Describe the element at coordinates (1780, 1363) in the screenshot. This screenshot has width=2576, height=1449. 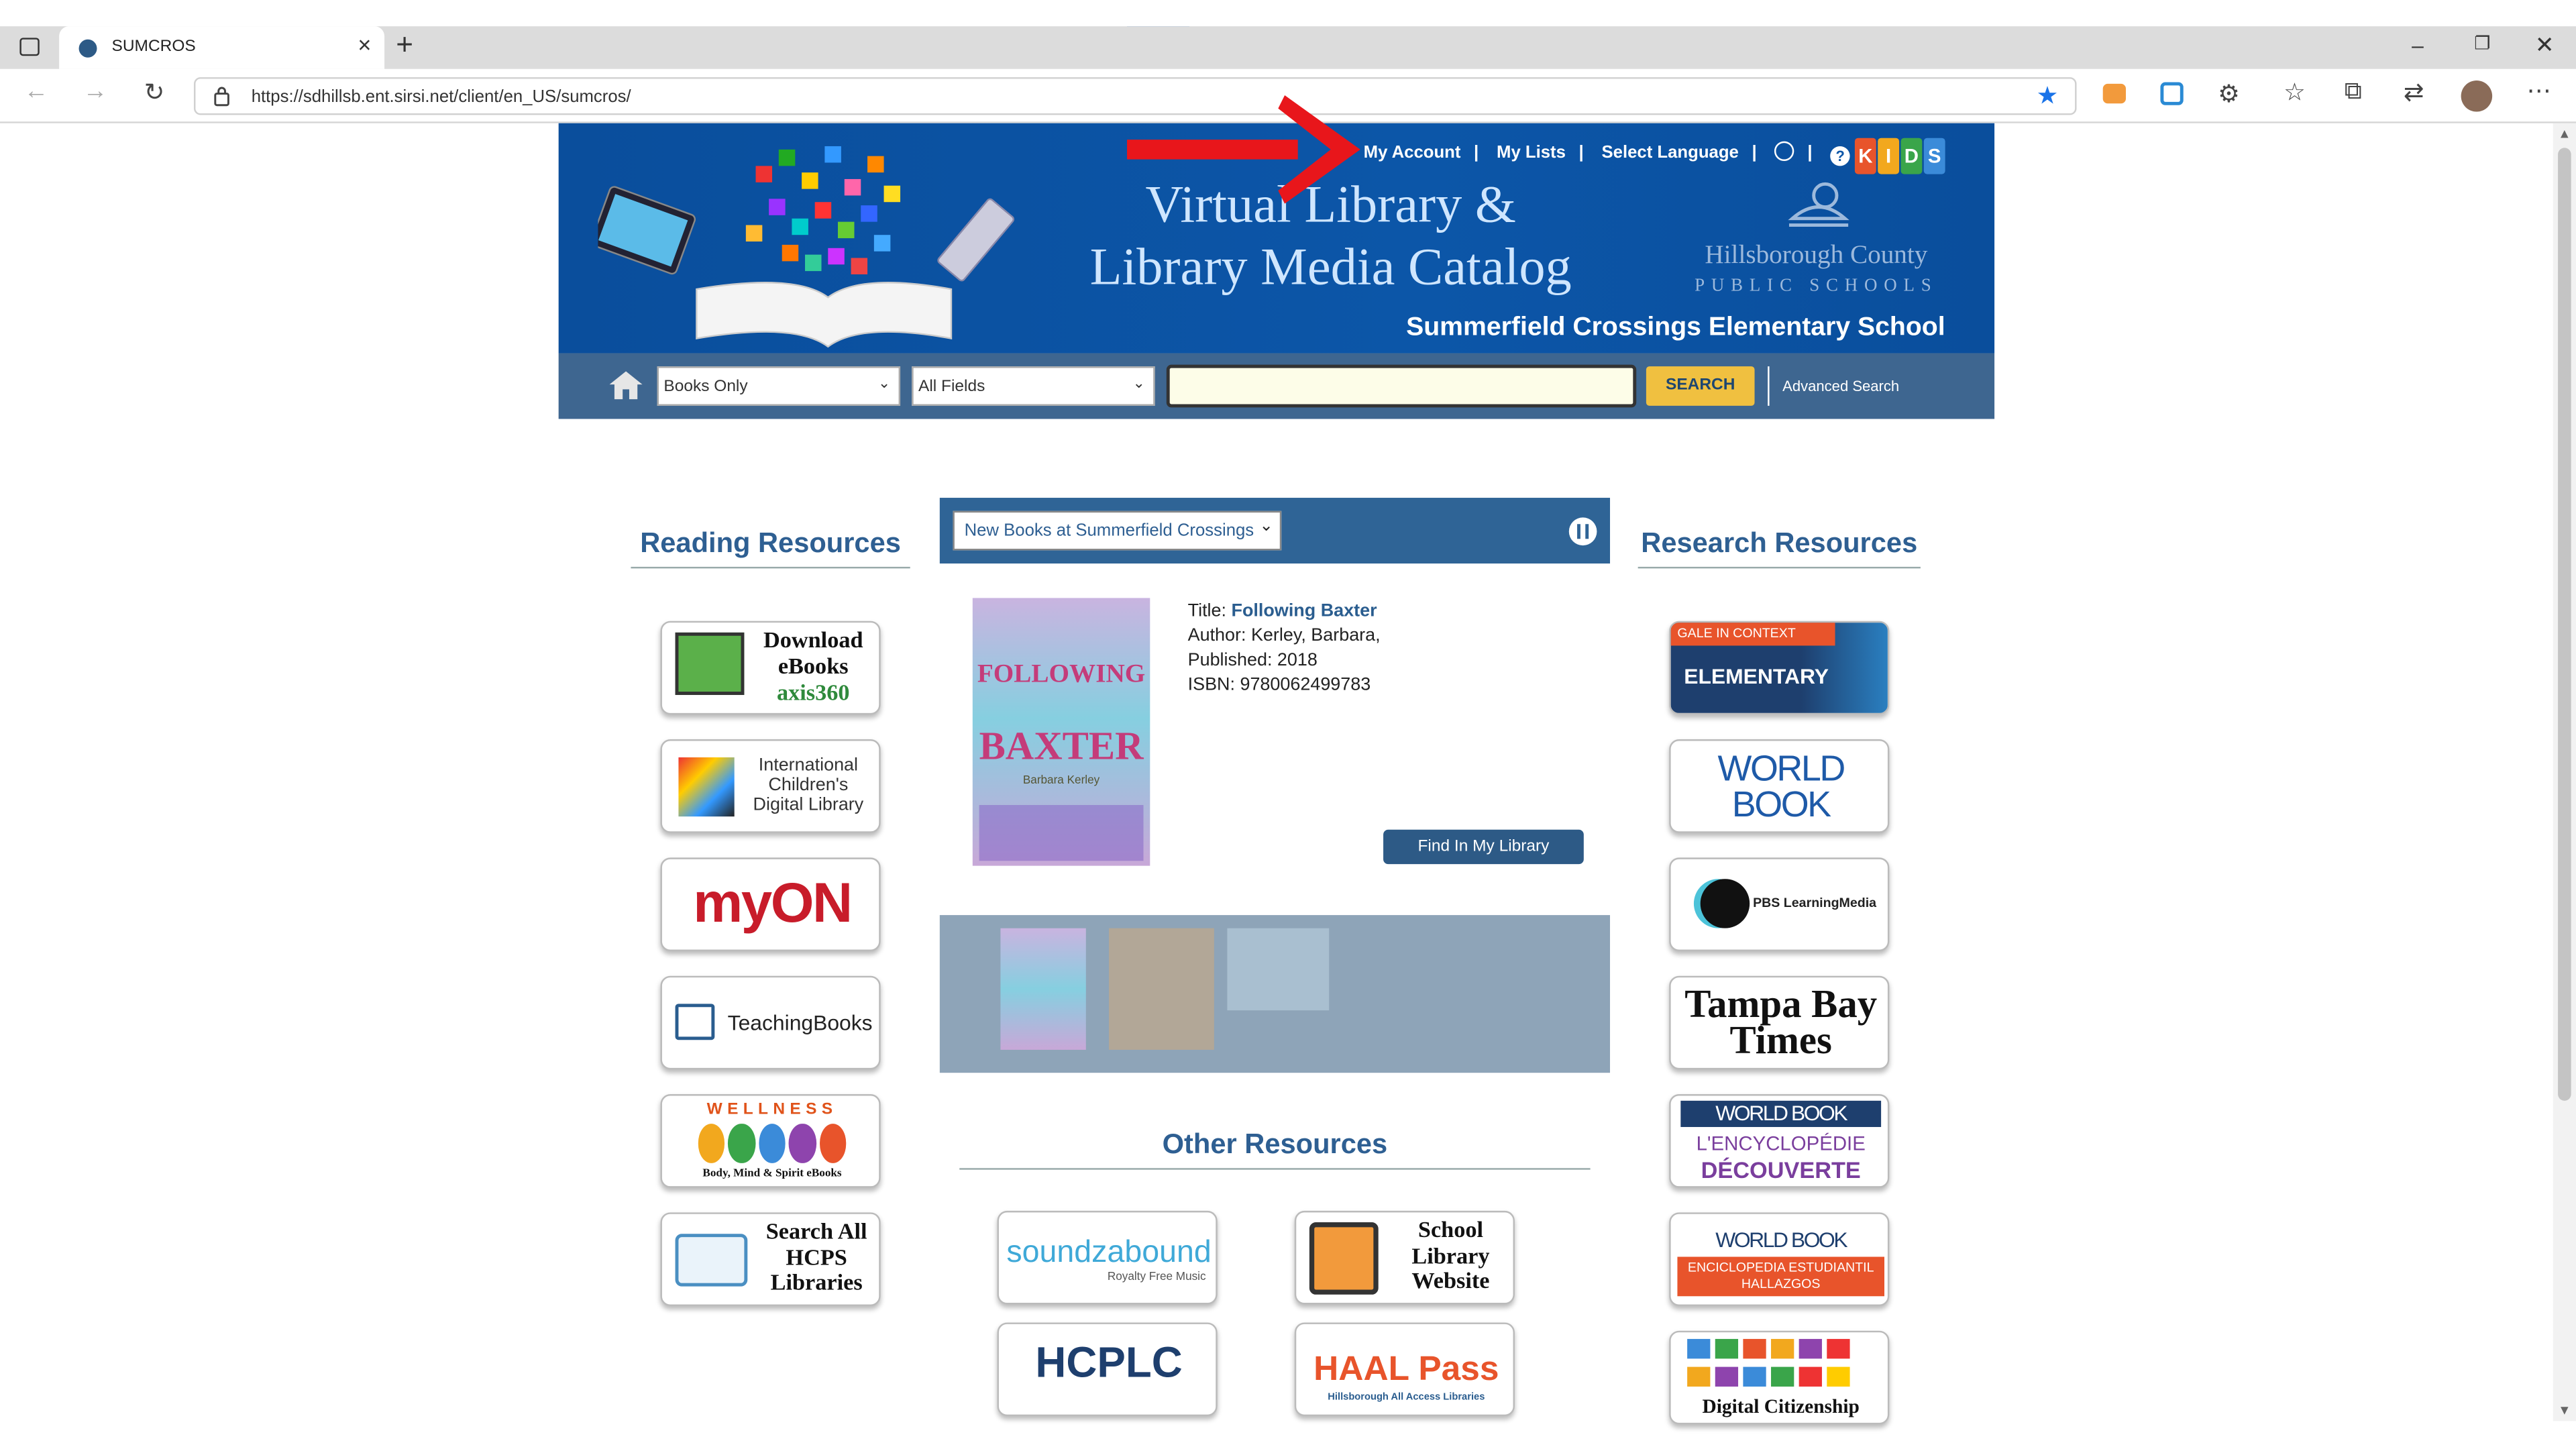
I see `citizenship-icons` at that location.